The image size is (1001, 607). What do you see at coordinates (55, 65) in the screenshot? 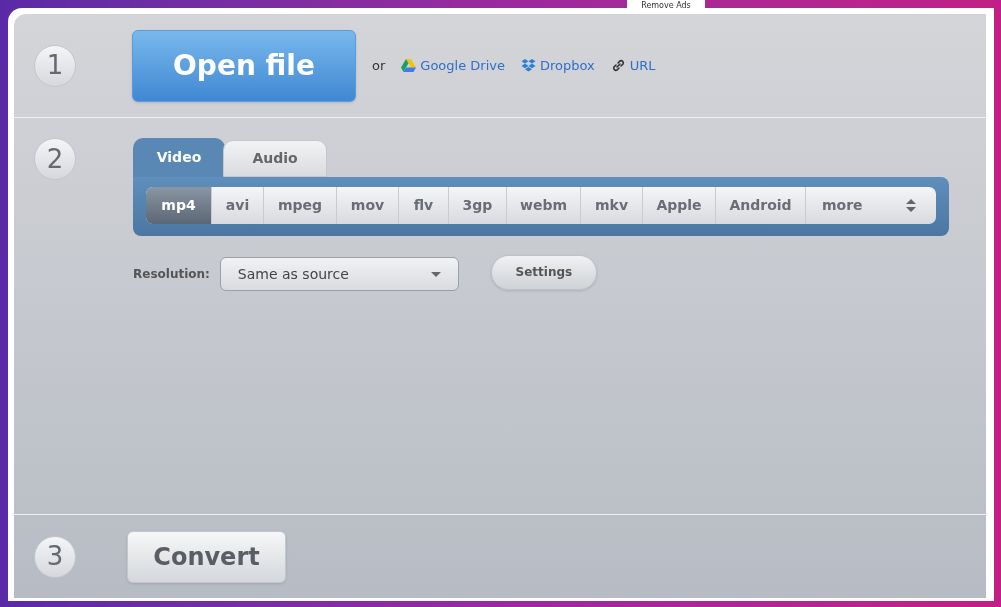
I see `step-number: 1` at bounding box center [55, 65].